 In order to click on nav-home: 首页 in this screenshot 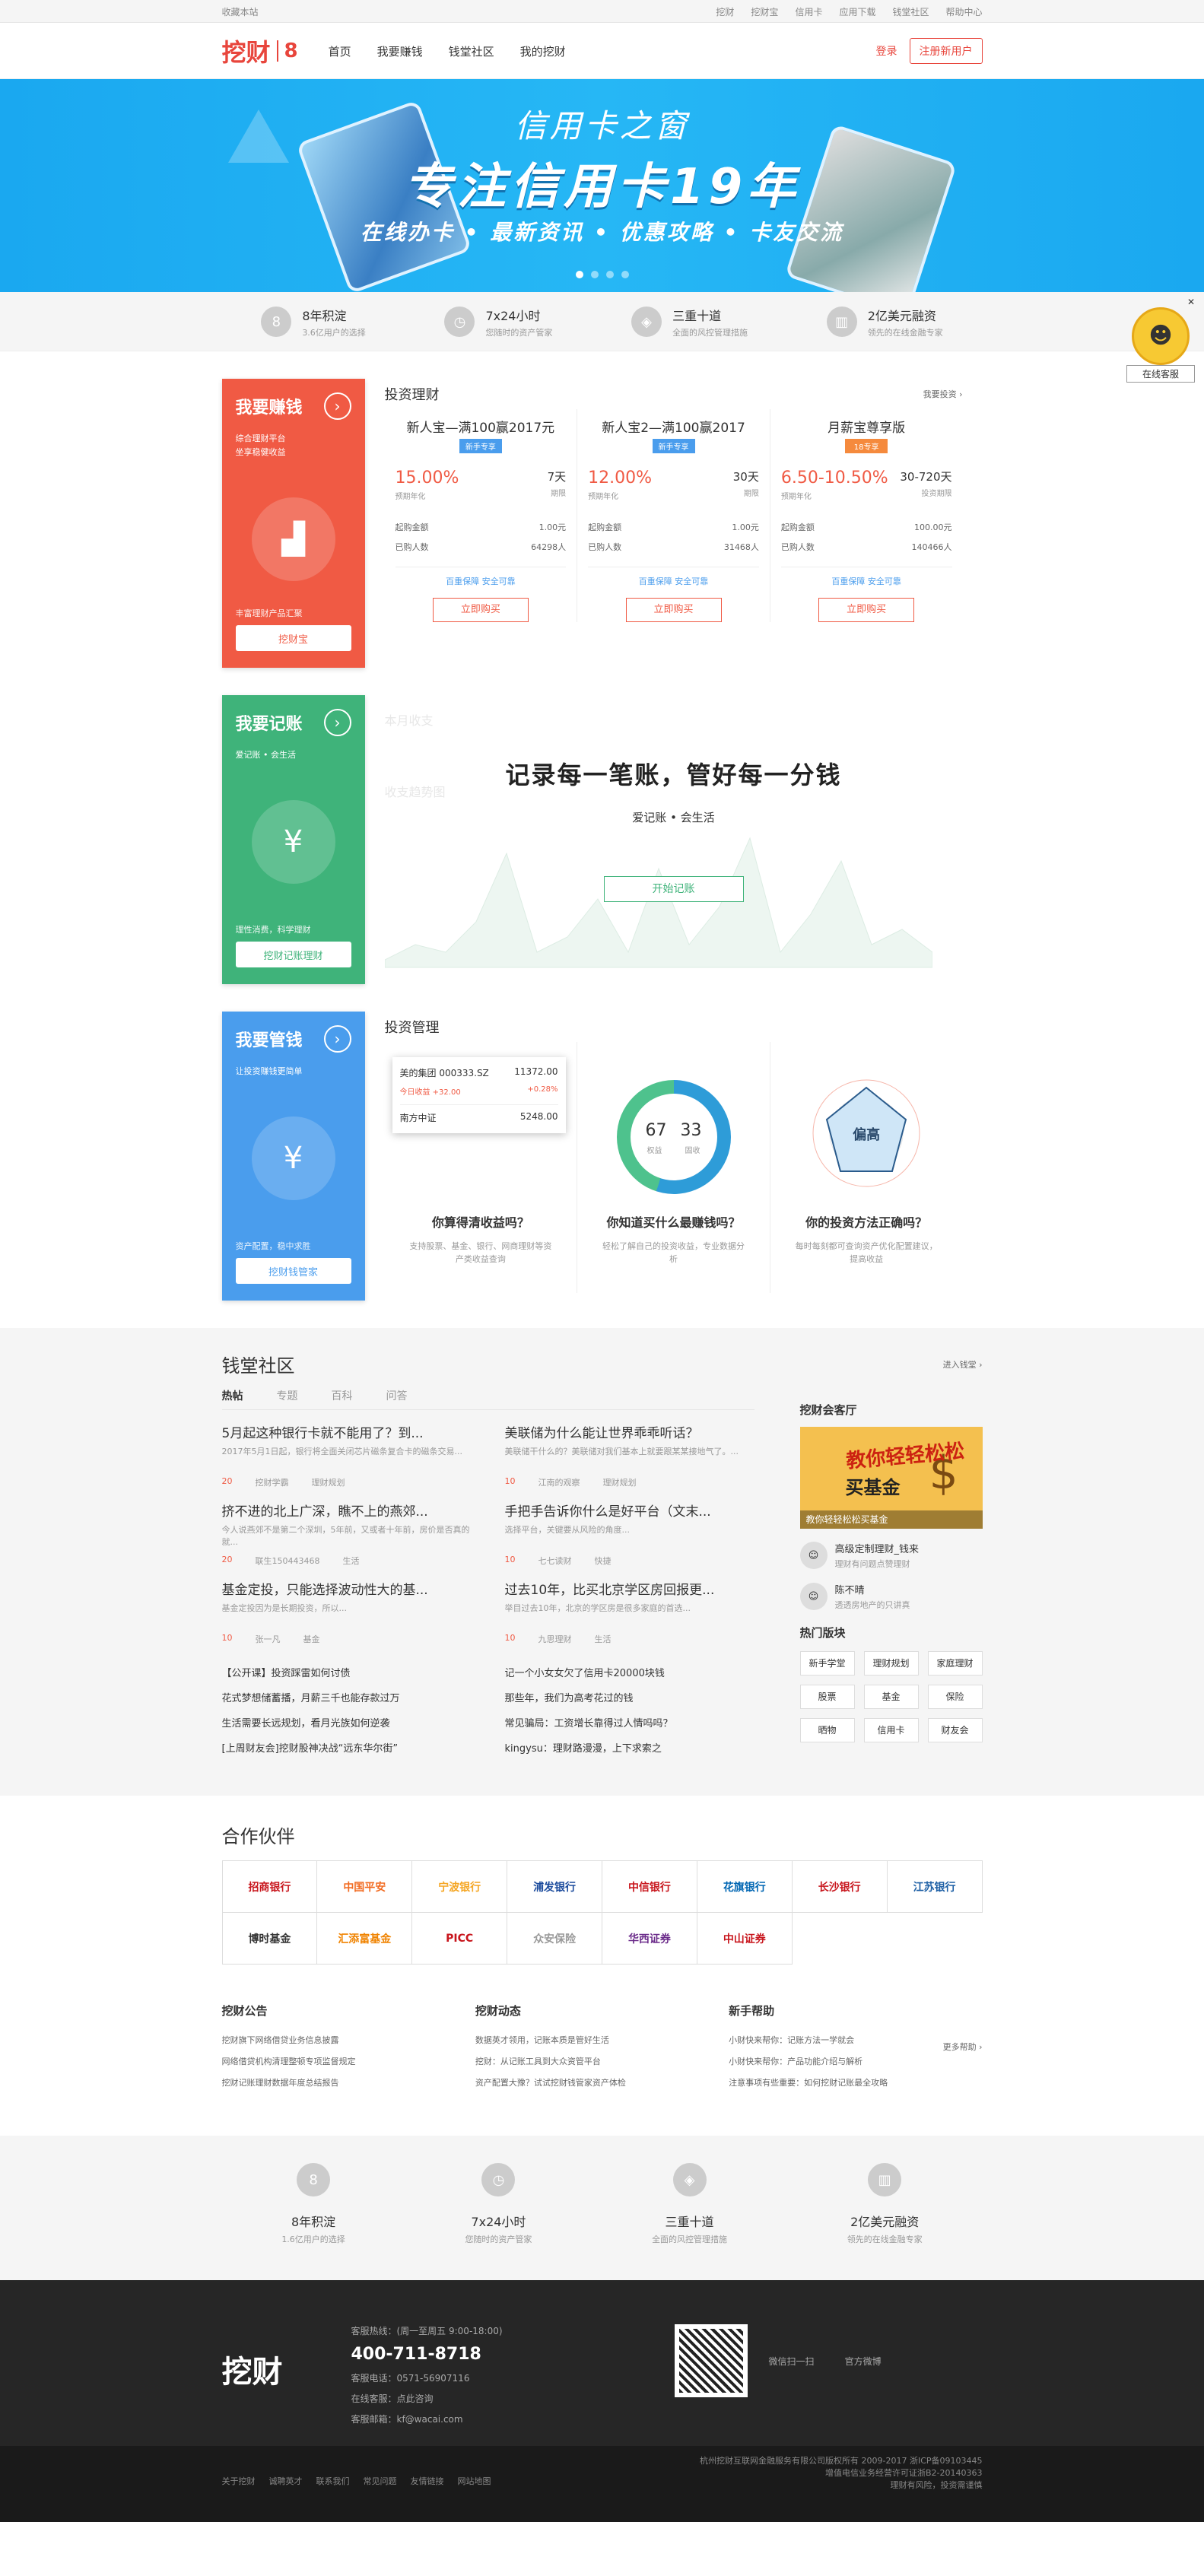, I will do `click(340, 52)`.